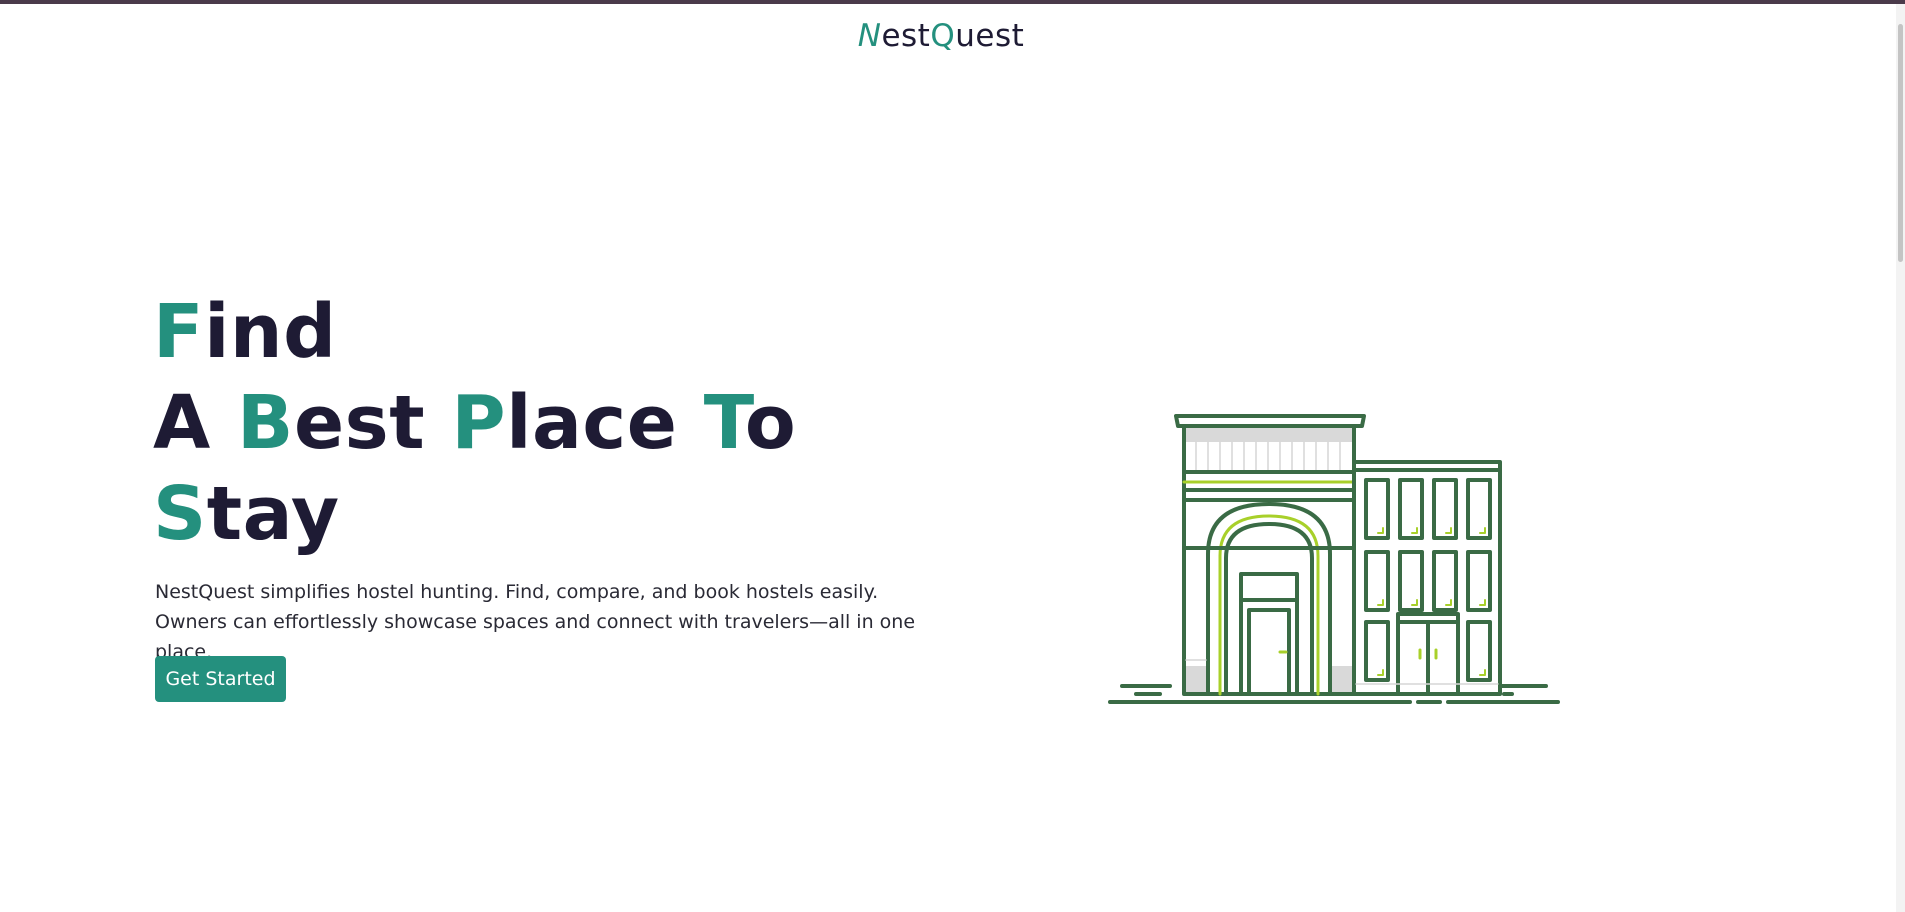  I want to click on brand-letter-n: N, so click(869, 36).